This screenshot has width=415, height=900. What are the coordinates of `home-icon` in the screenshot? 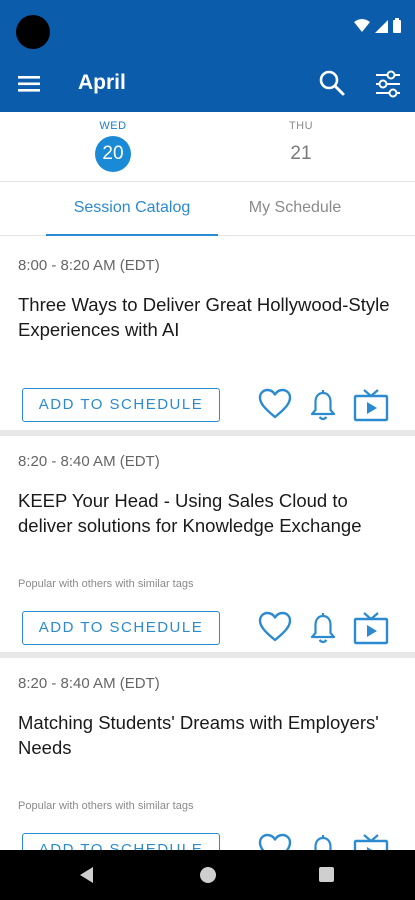 It's located at (208, 875).